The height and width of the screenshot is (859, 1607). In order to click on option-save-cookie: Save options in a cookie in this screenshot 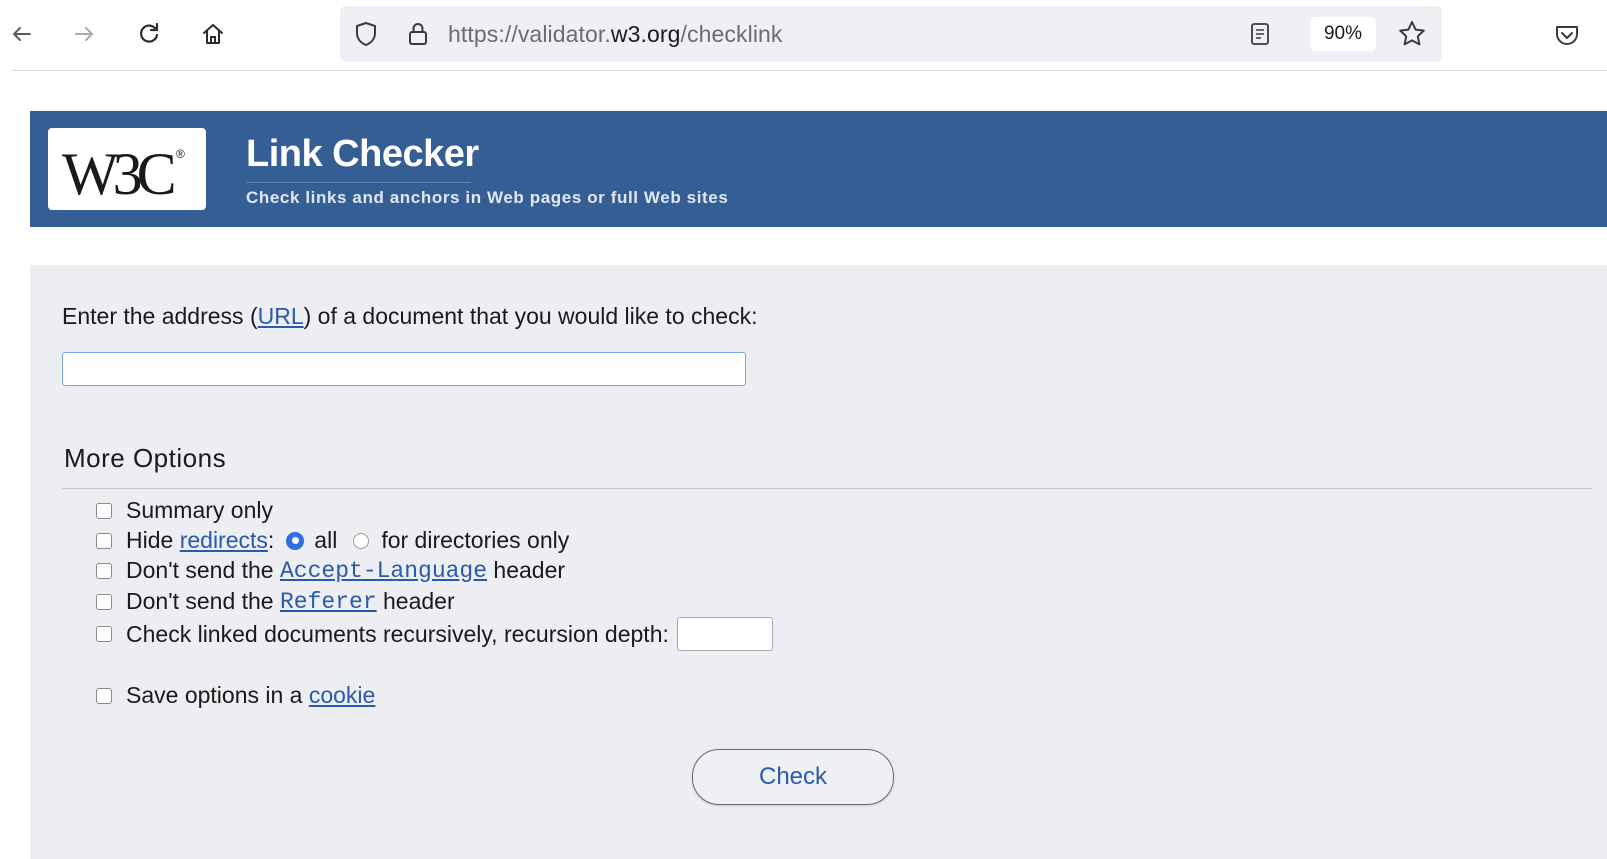, I will do `click(235, 695)`.